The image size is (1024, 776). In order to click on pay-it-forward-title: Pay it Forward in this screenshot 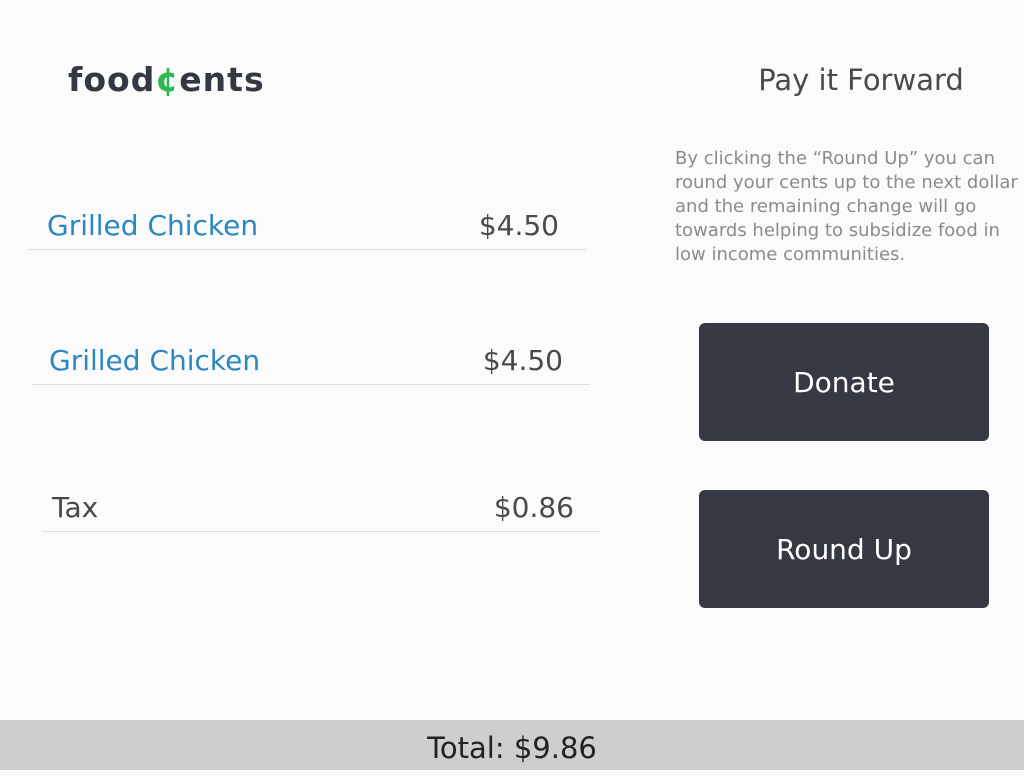, I will do `click(861, 80)`.